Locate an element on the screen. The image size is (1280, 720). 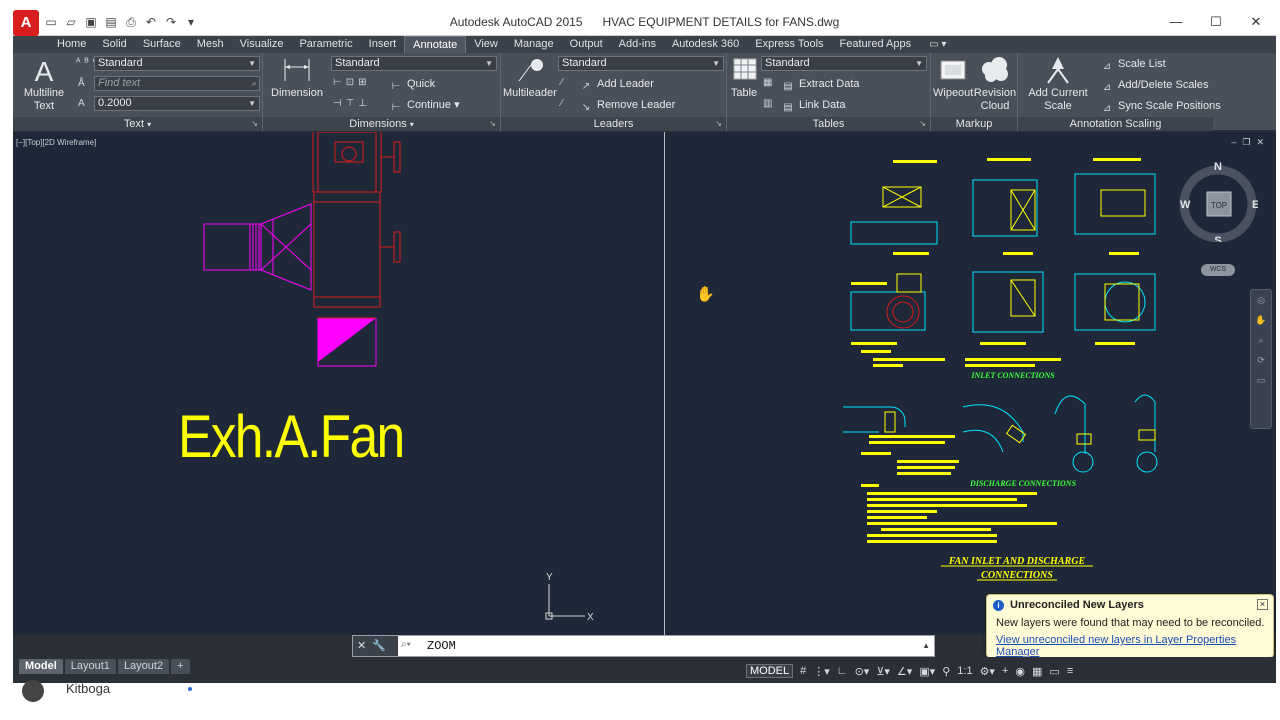
compass-n-label: N is located at coordinates (1218, 167).